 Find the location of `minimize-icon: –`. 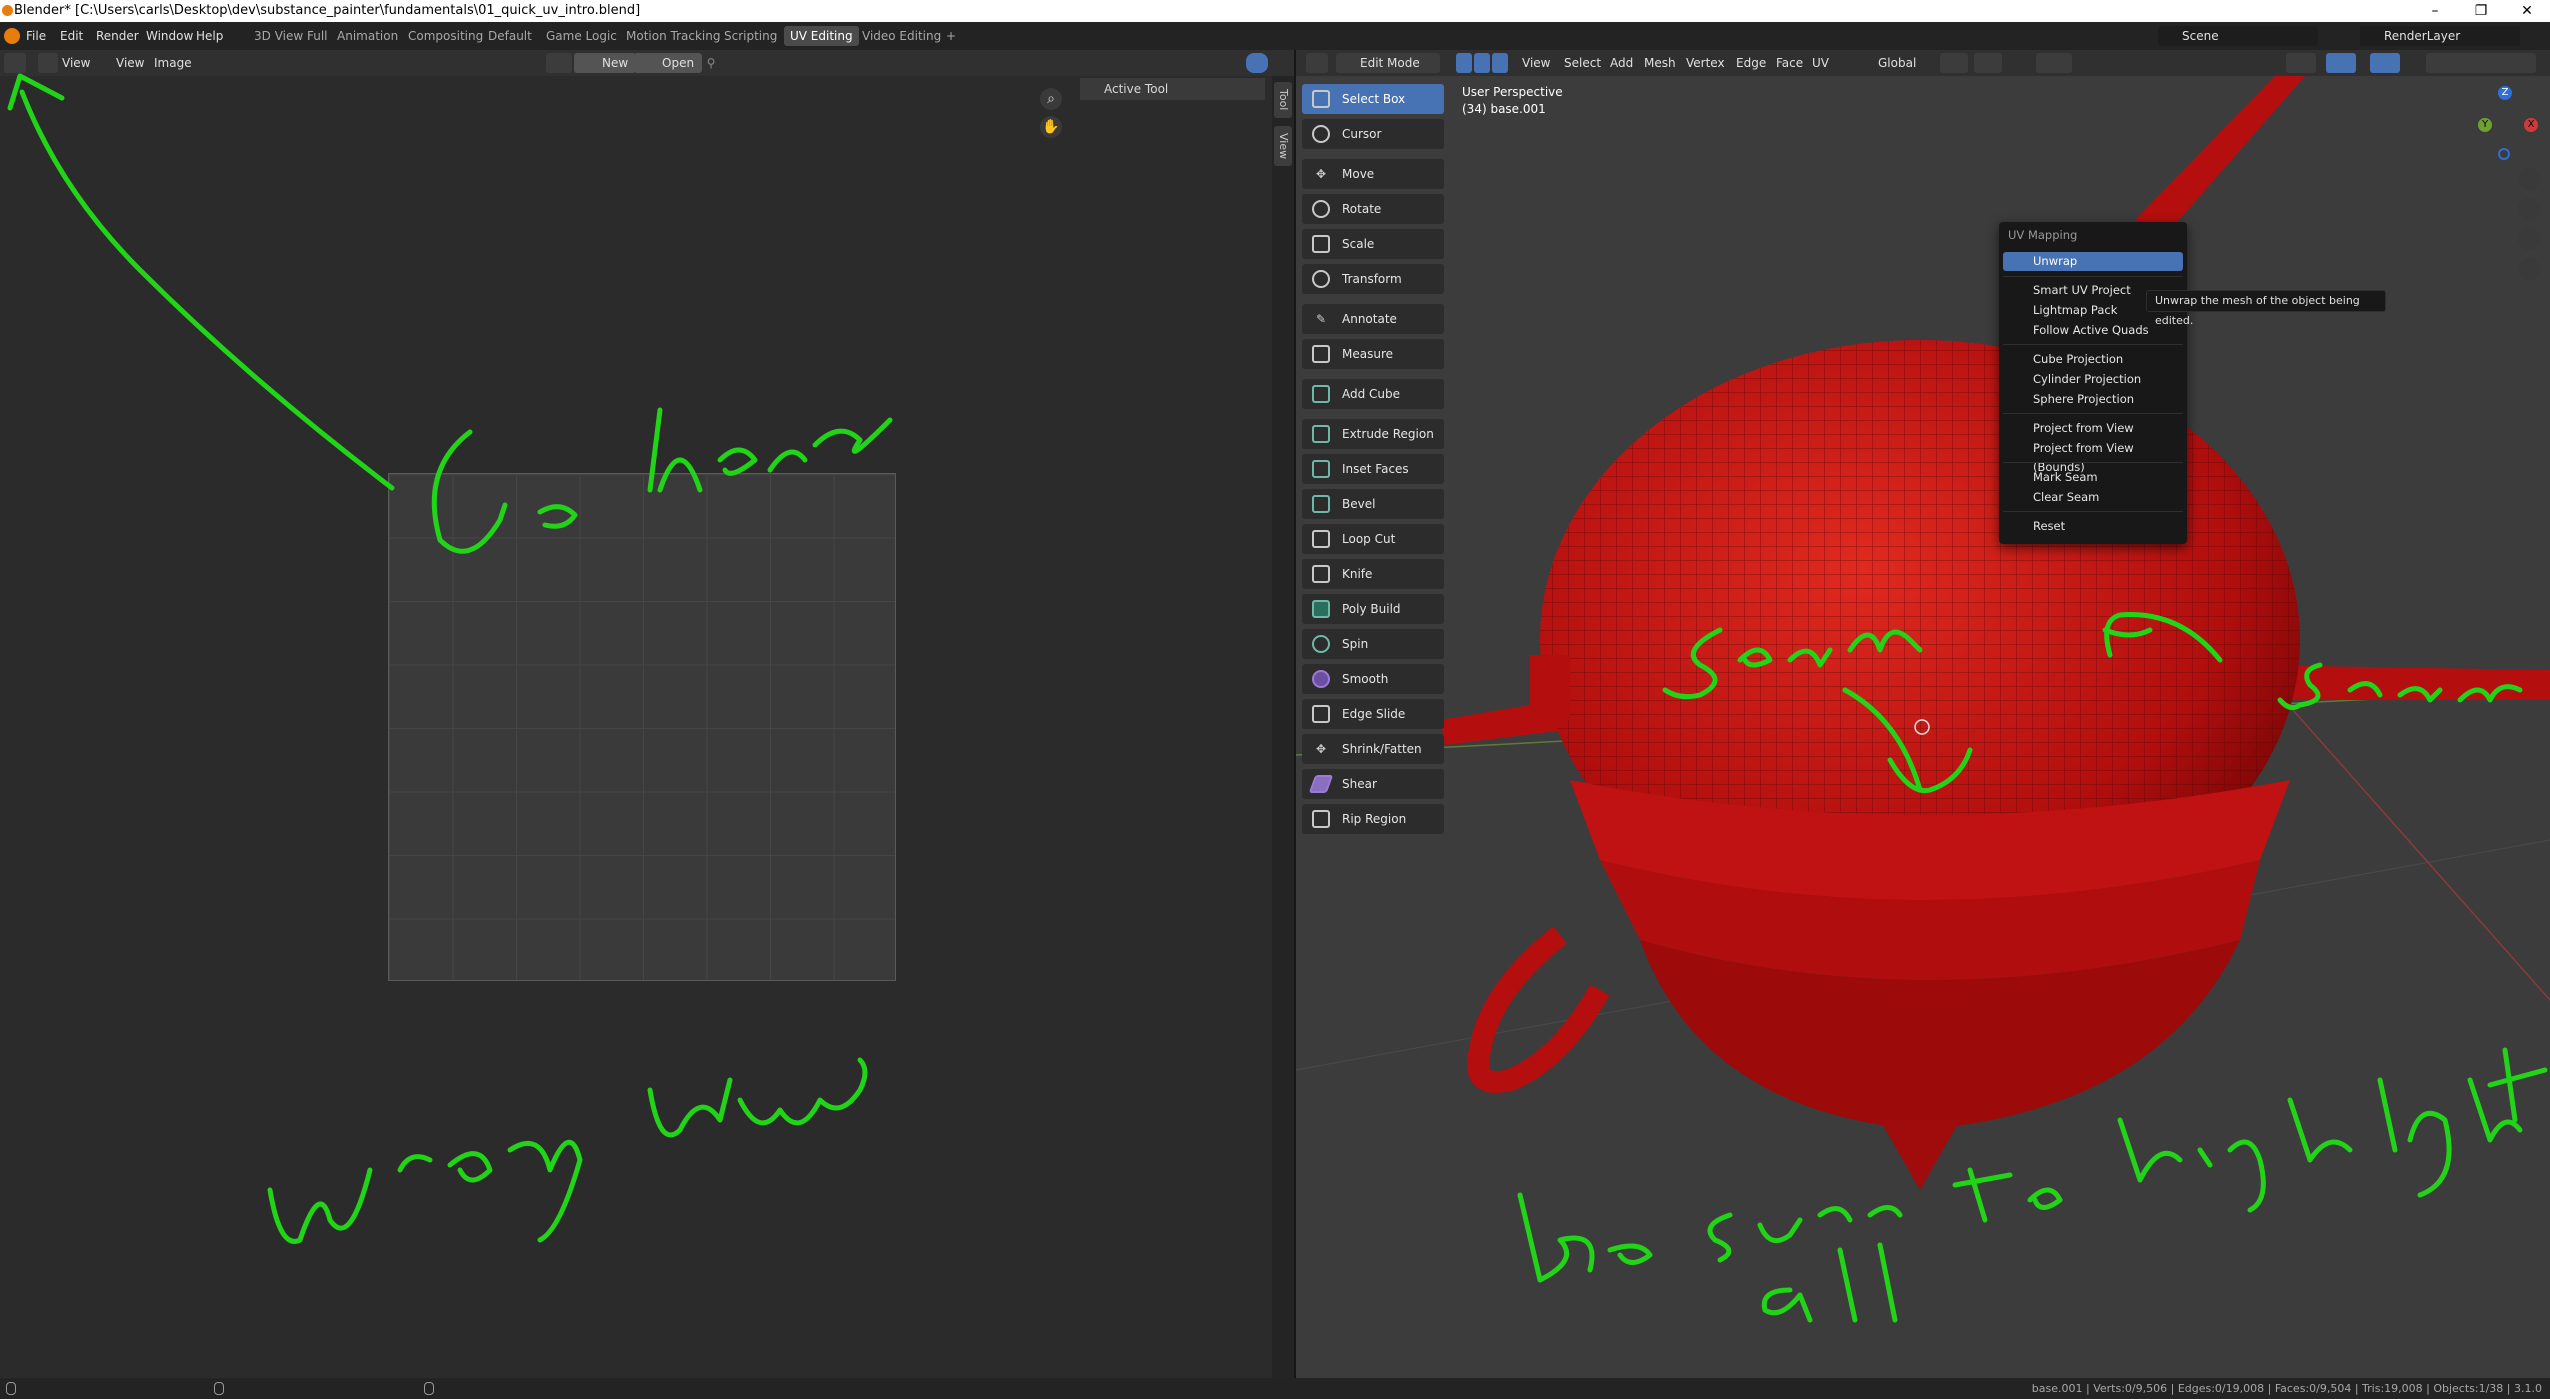

minimize-icon: – is located at coordinates (2435, 11).